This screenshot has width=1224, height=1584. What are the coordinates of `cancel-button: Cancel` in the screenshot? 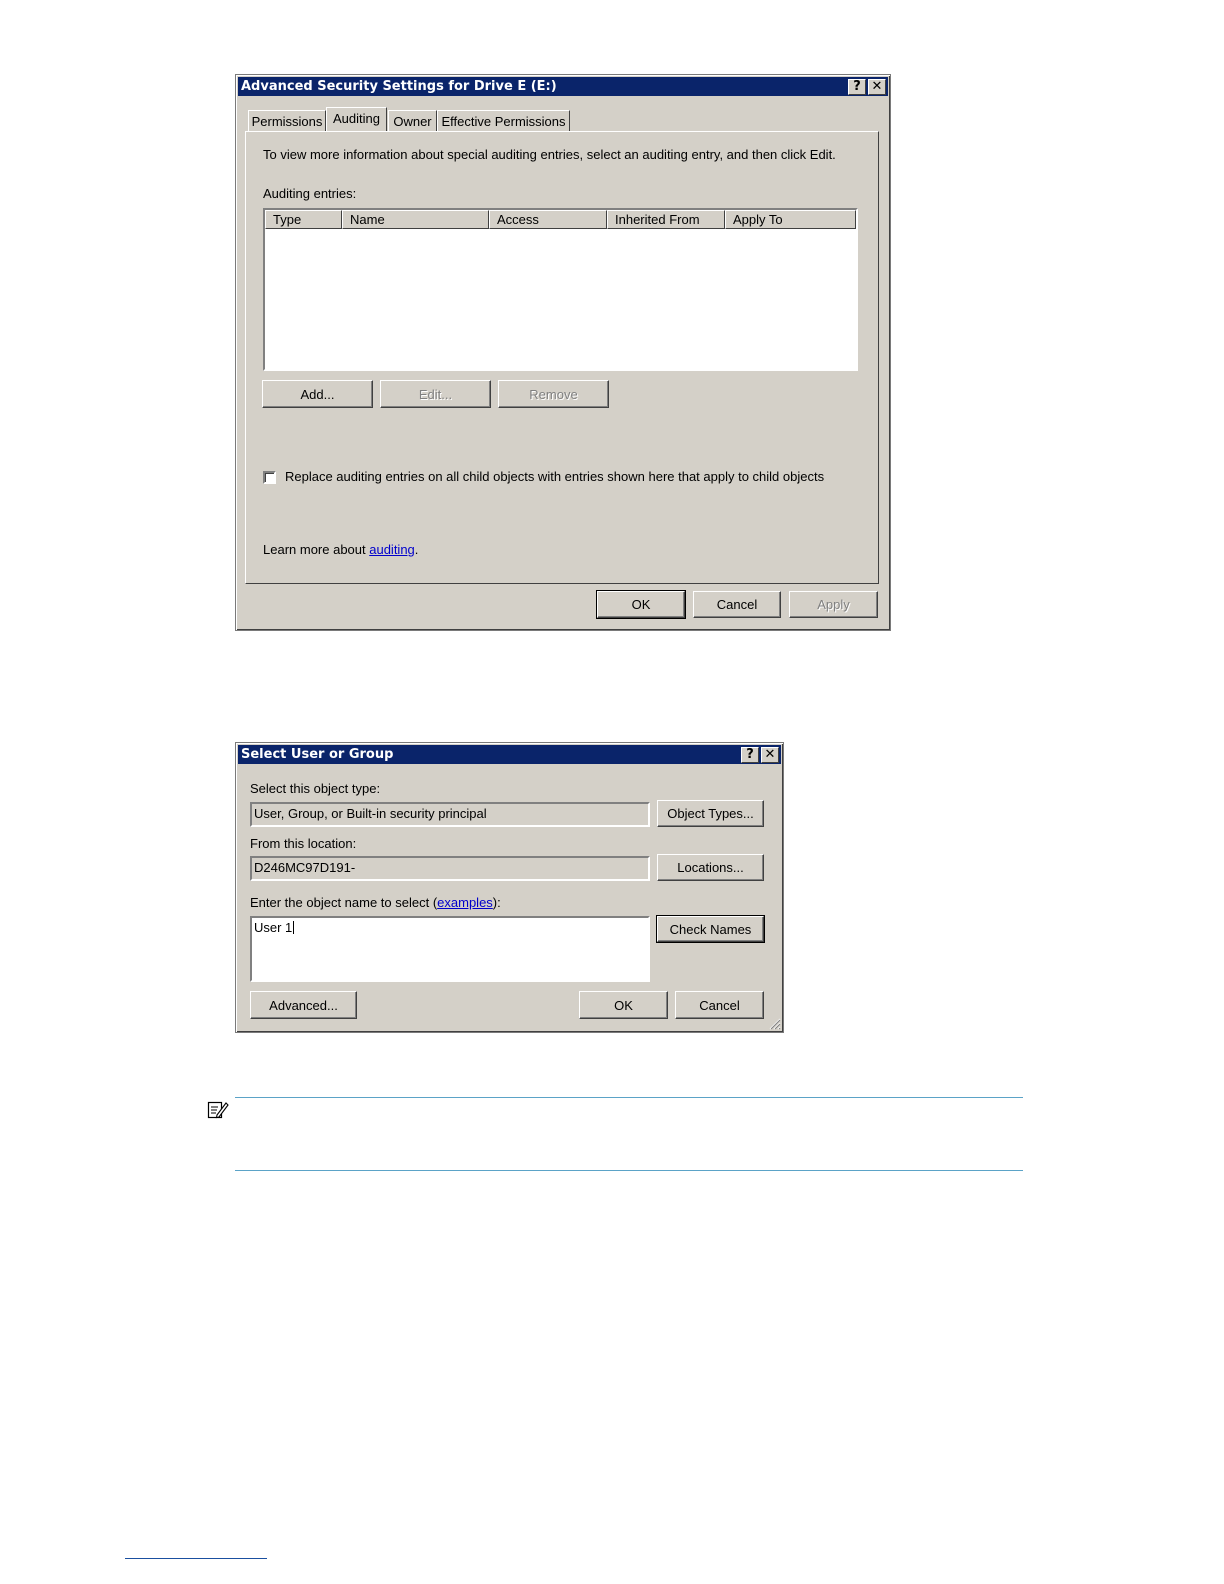 It's located at (737, 604).